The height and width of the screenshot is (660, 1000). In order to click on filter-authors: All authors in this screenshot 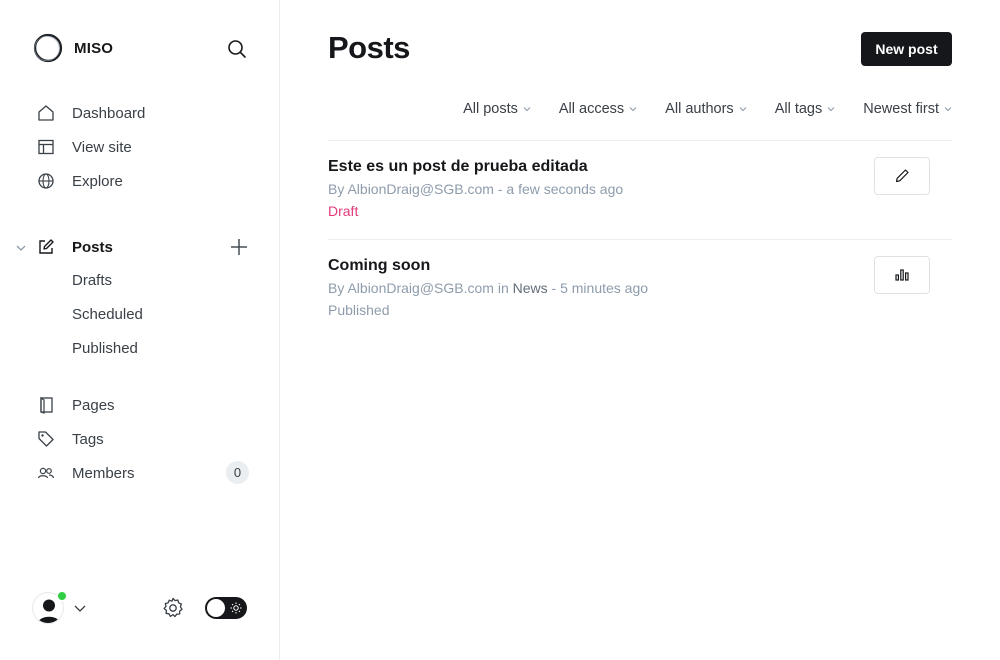, I will do `click(706, 109)`.